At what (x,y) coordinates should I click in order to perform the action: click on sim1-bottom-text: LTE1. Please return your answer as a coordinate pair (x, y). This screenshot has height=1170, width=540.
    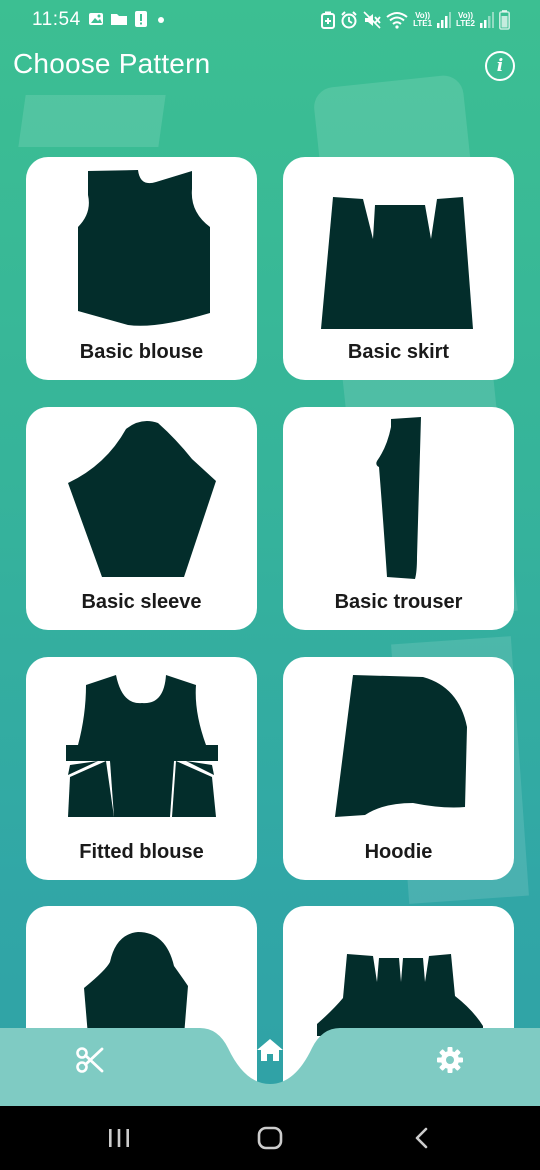
    Looking at the image, I should click on (423, 23).